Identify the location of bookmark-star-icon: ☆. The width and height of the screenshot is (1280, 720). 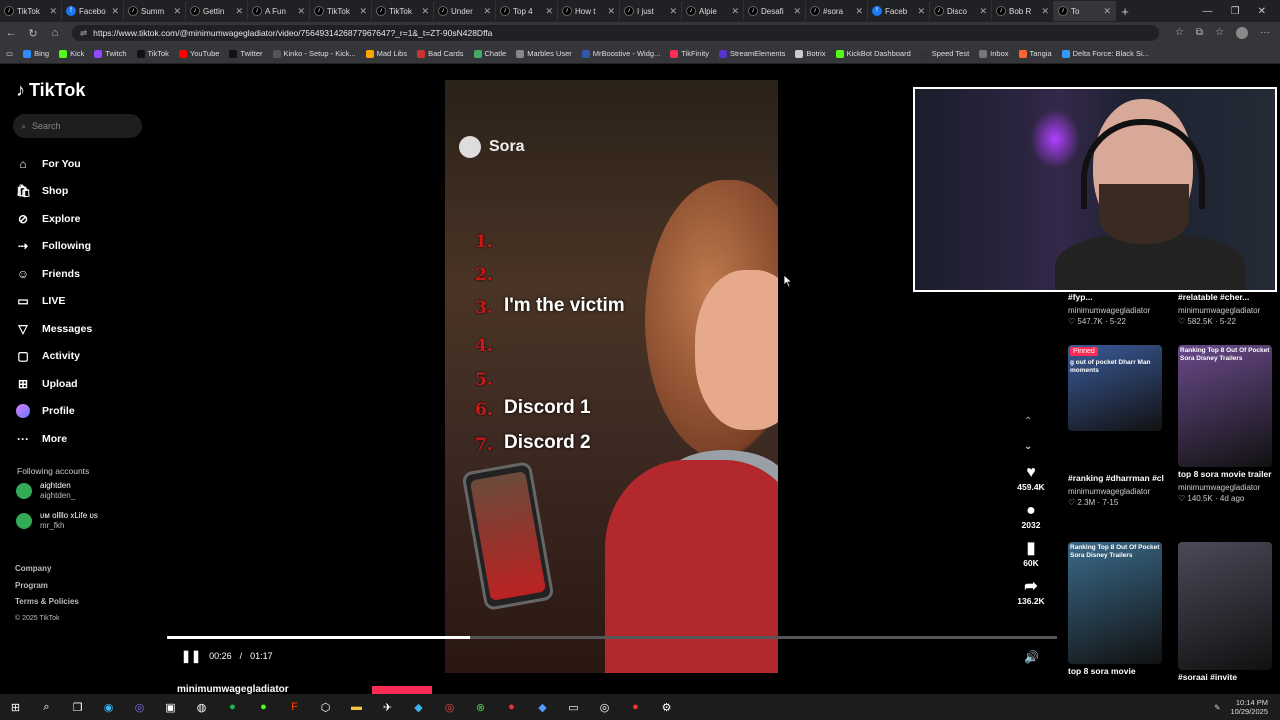
(1179, 33).